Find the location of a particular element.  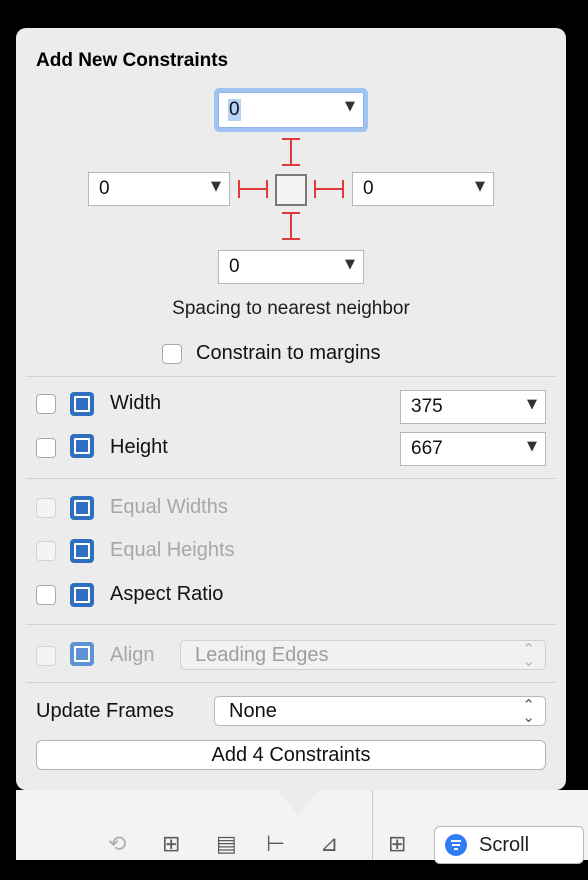

top-spacing-input is located at coordinates (291, 110).